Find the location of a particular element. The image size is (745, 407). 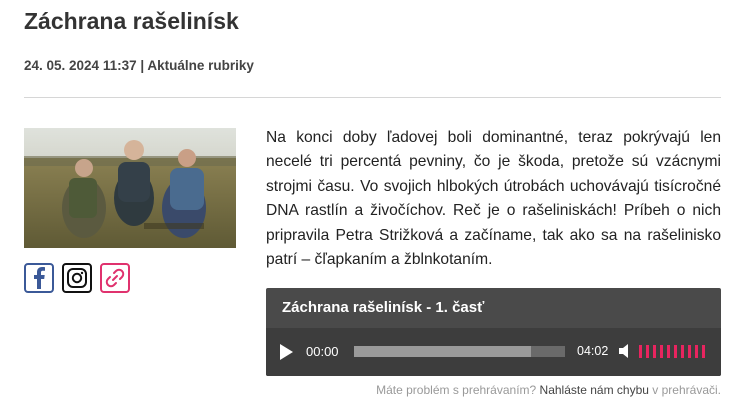

mute-button is located at coordinates (625, 353).